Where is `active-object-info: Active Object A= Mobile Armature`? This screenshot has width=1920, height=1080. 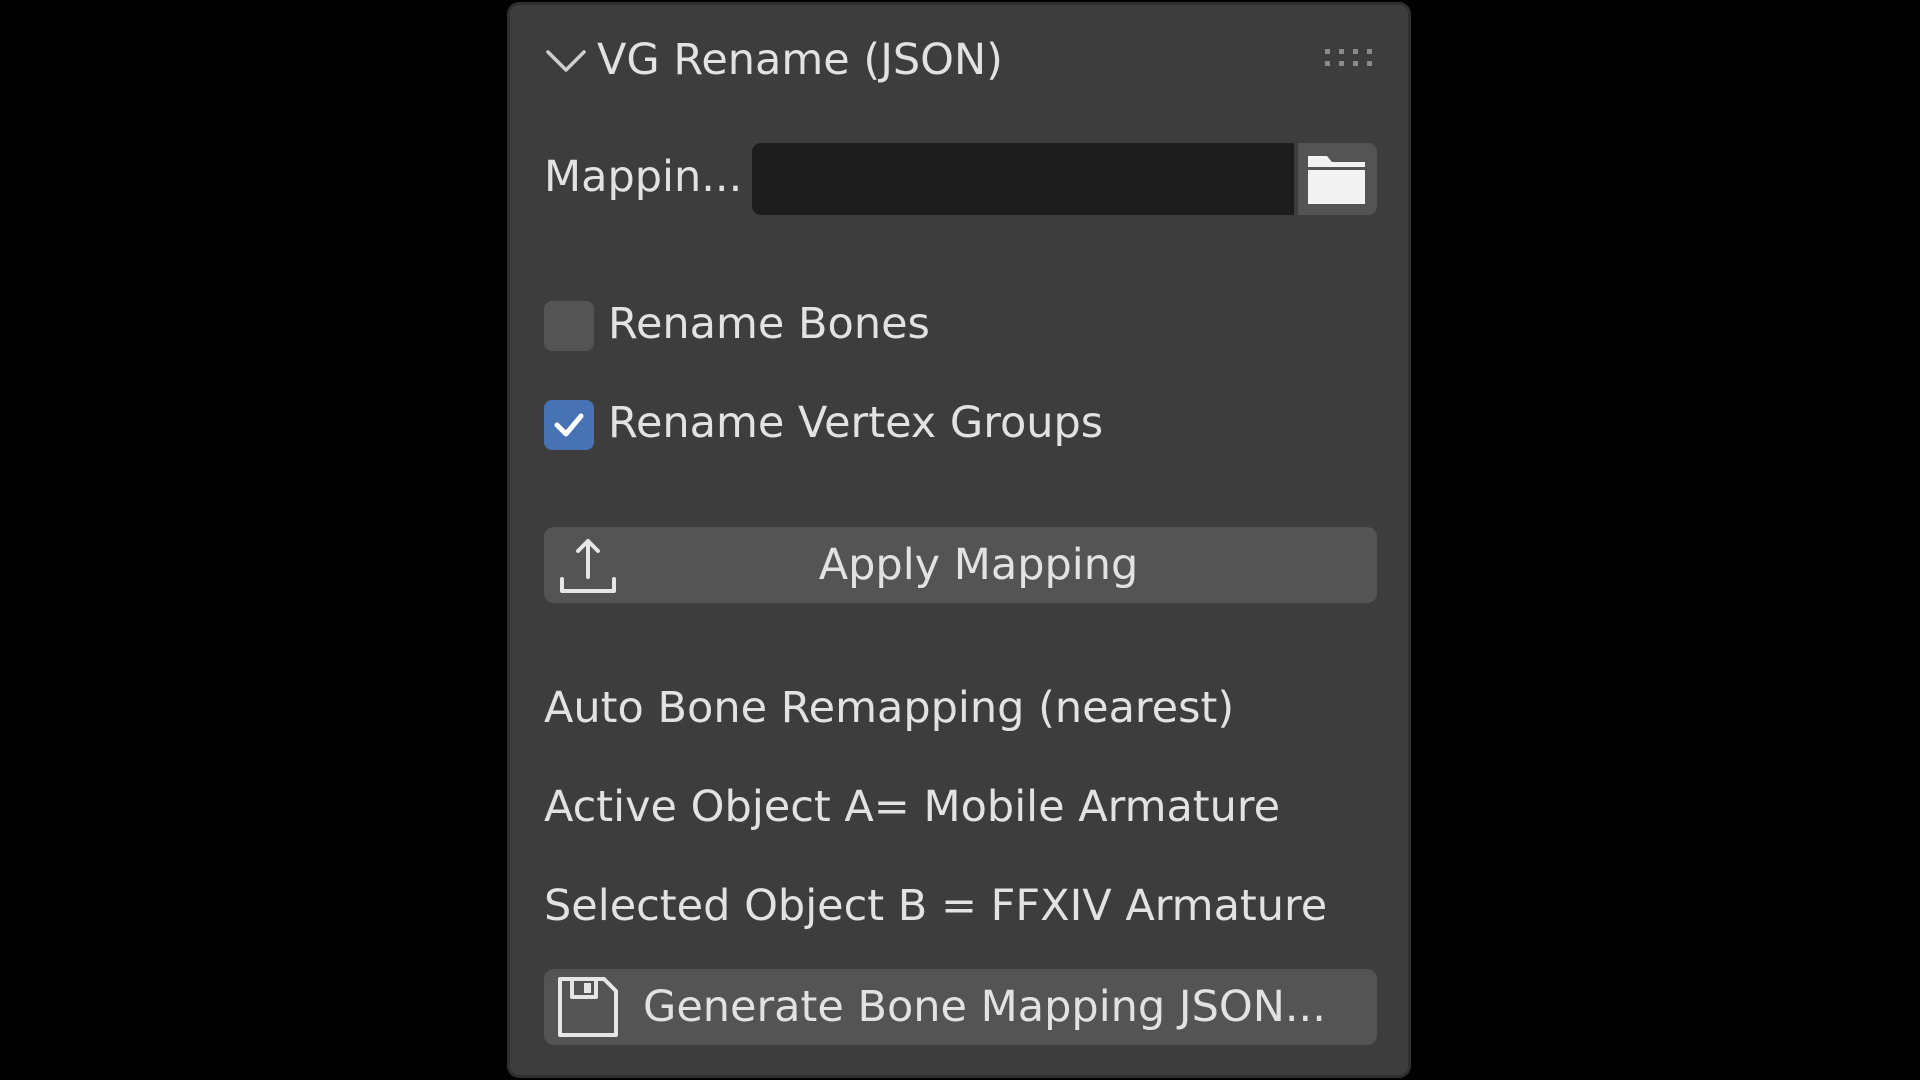
active-object-info: Active Object A= Mobile Armature is located at coordinates (912, 807).